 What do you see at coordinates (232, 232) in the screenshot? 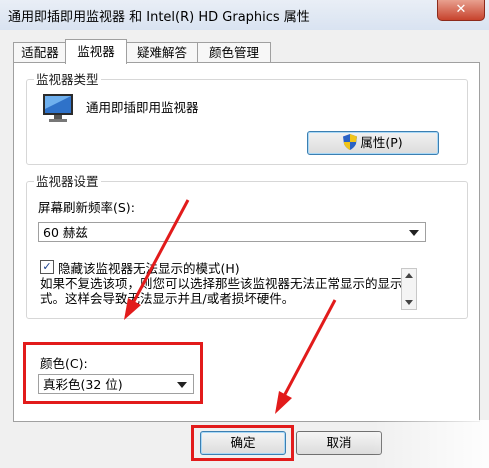
I see `refresh-rate-select: 60 赫兹` at bounding box center [232, 232].